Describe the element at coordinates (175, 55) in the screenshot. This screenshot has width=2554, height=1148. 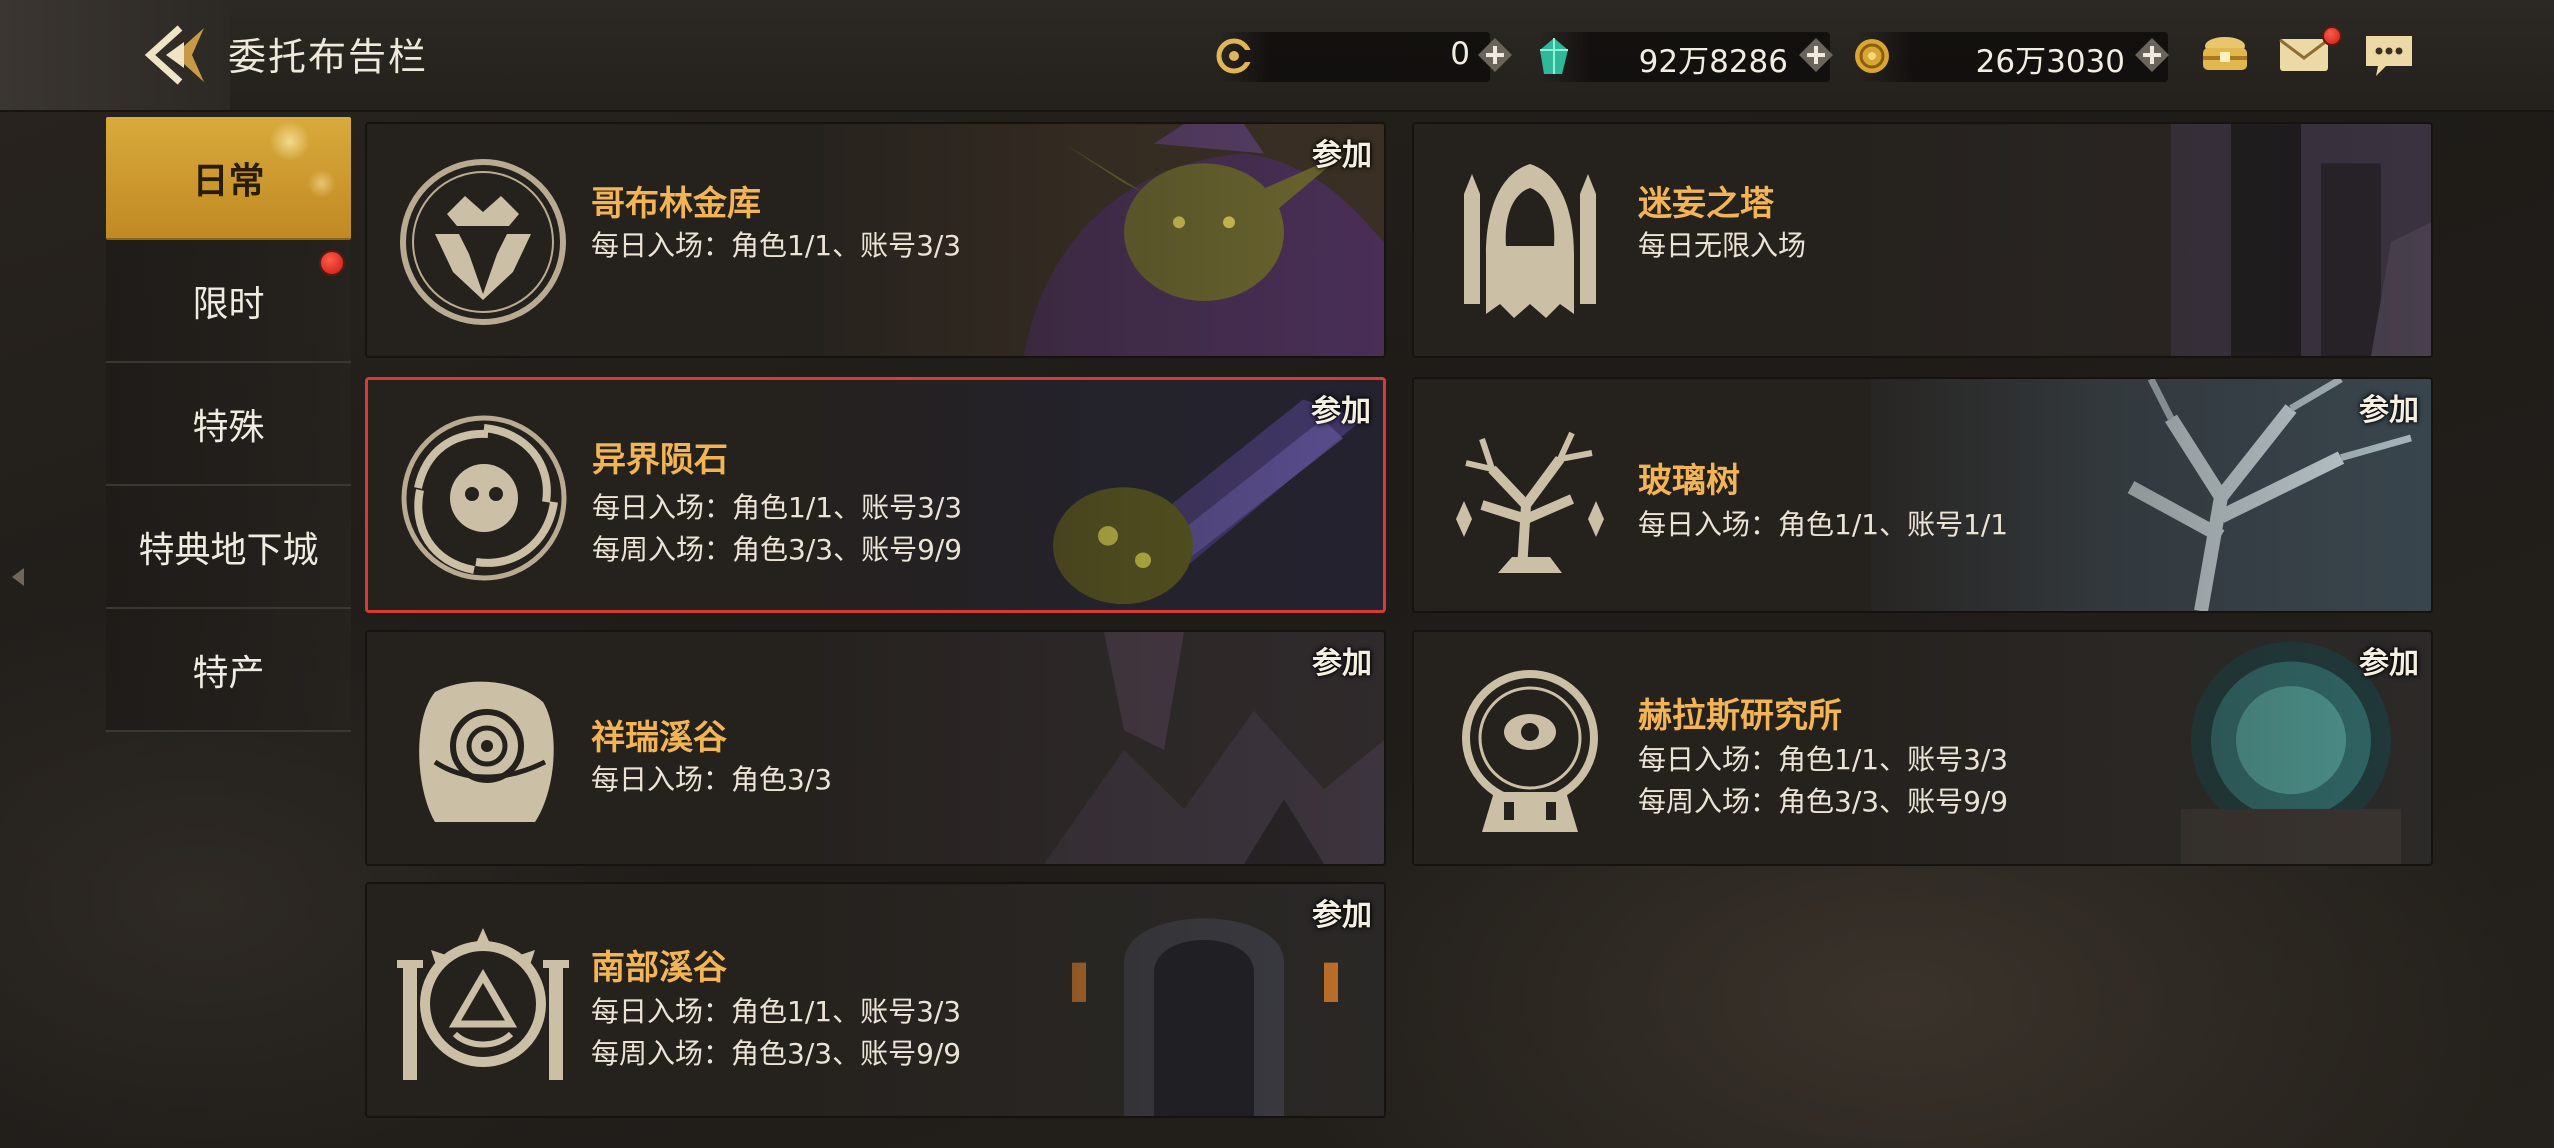
I see `back-arrow-icon` at that location.